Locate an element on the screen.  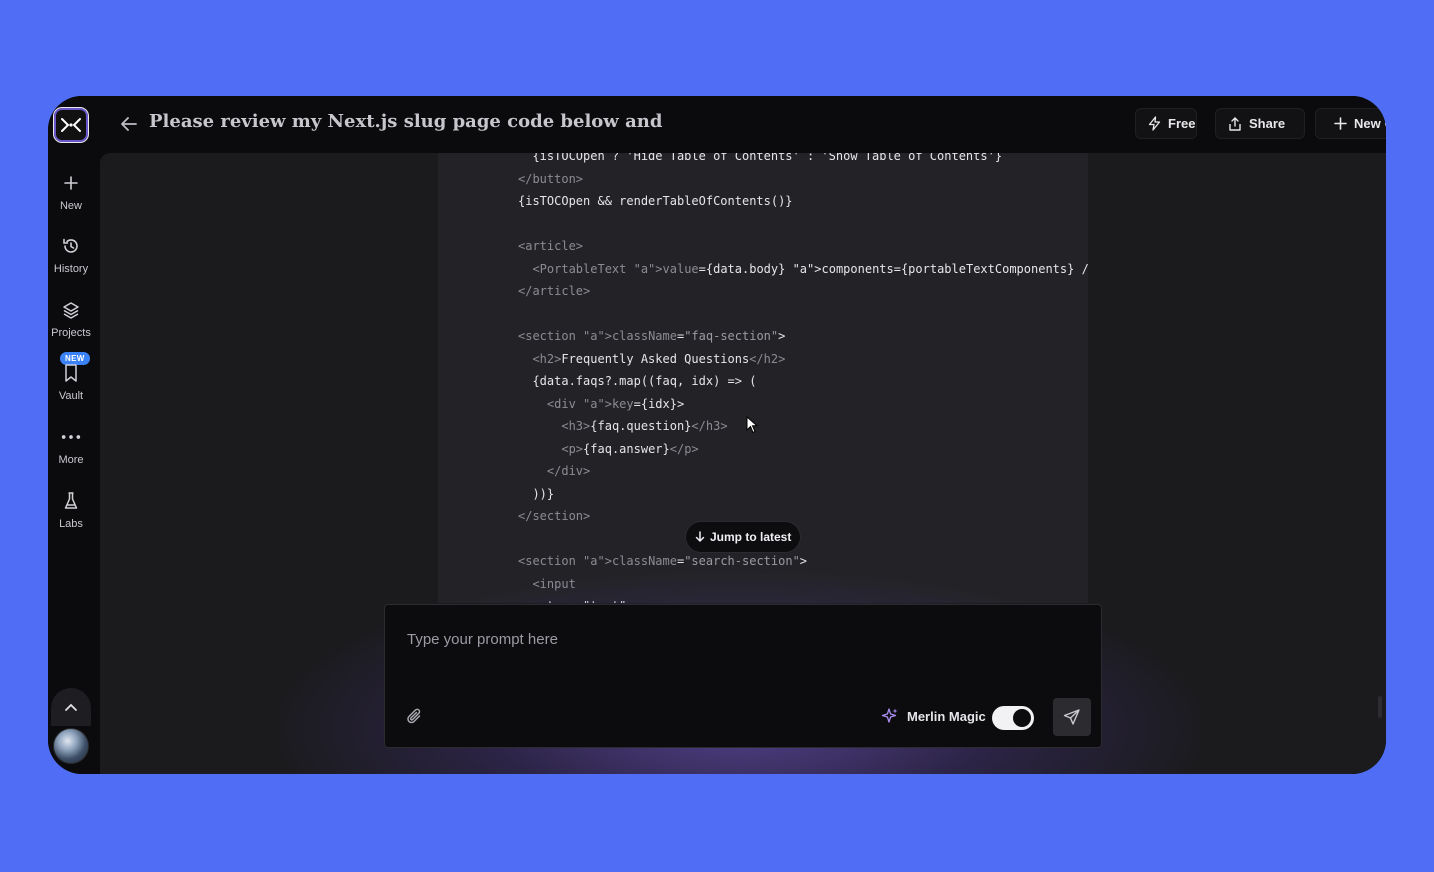
code-line: </button> is located at coordinates (551, 178).